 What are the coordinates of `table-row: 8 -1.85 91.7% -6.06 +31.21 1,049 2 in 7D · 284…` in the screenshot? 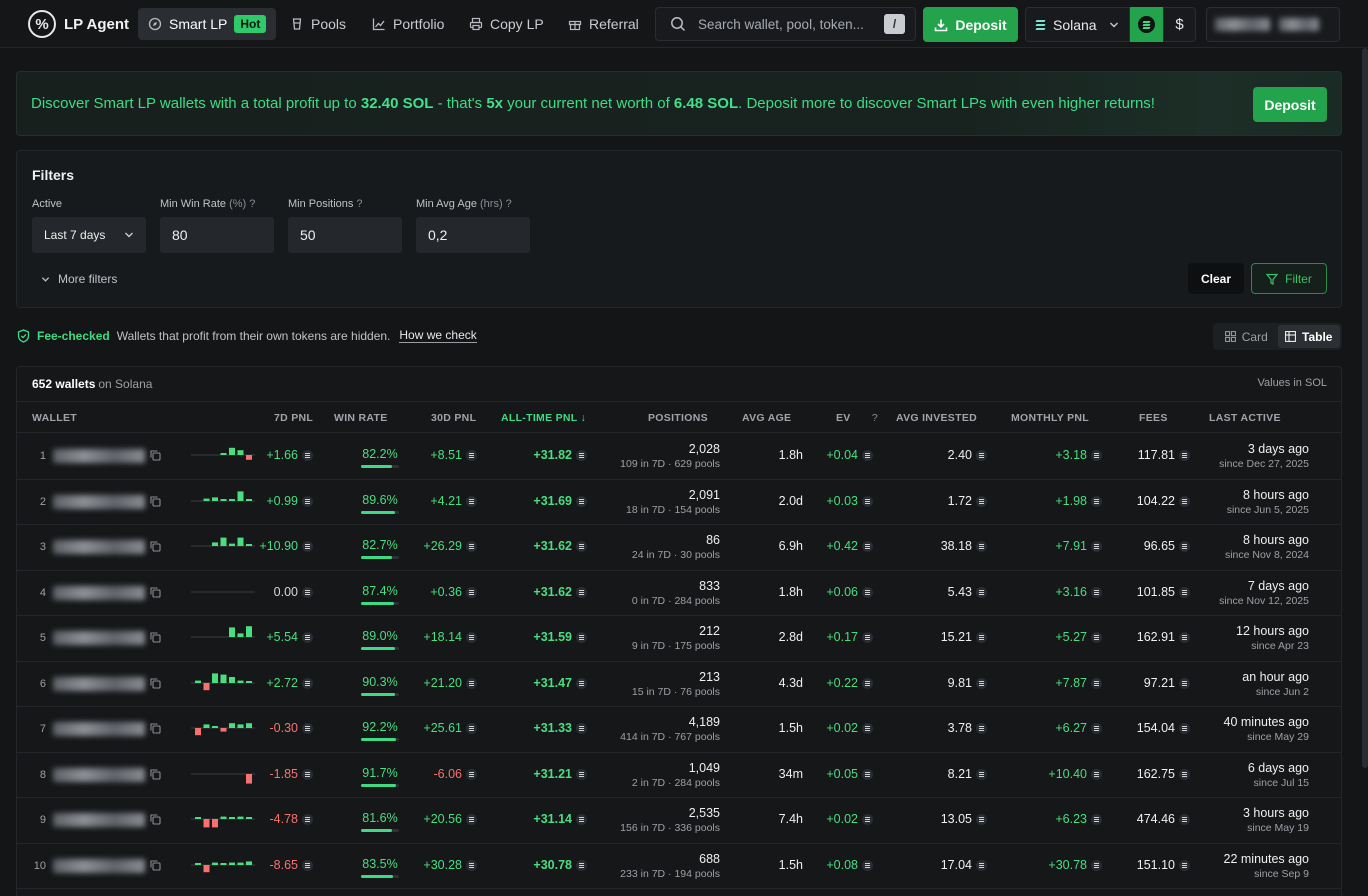 It's located at (679, 775).